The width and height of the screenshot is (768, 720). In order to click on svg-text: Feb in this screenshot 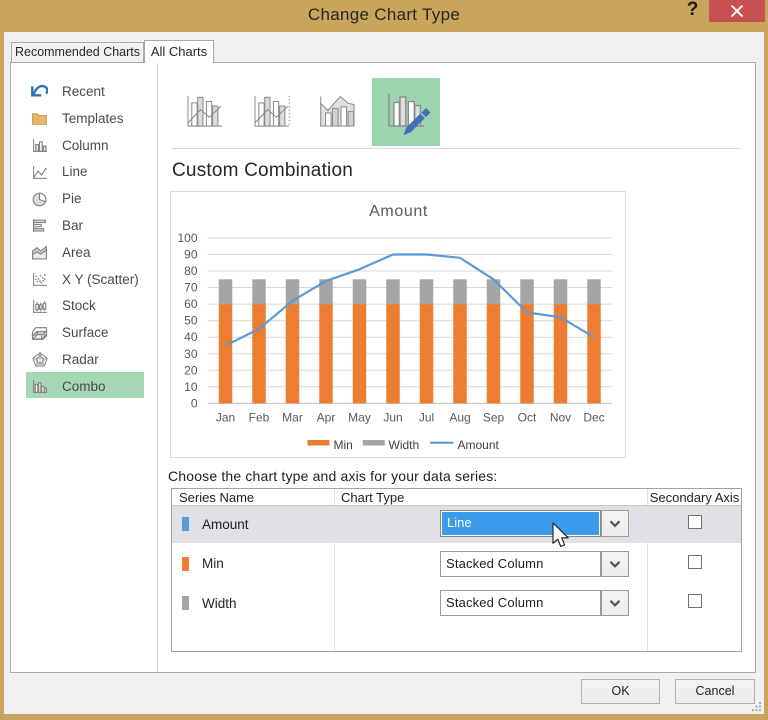, I will do `click(259, 418)`.